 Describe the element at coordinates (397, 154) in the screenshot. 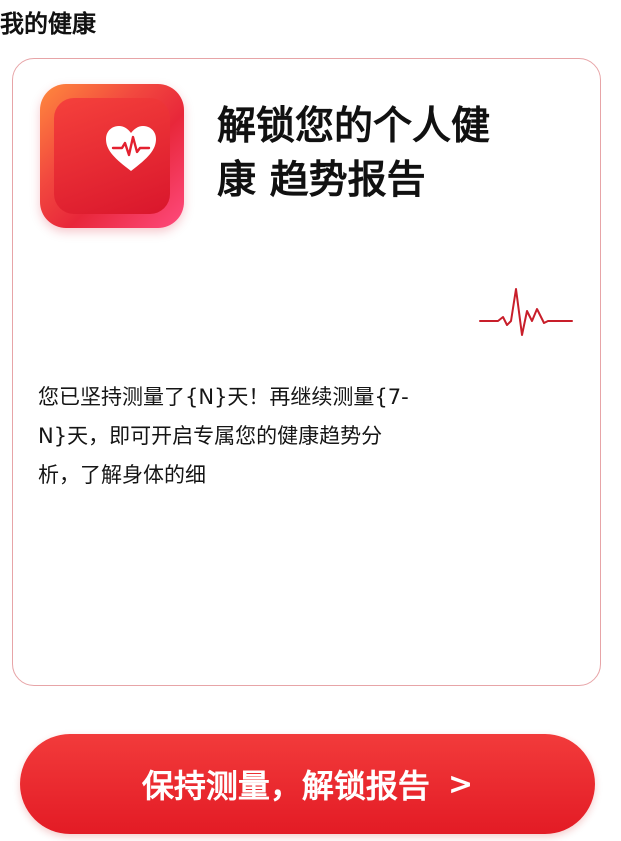

I see `headline: 解锁您的个人健 康 趋势报告` at that location.